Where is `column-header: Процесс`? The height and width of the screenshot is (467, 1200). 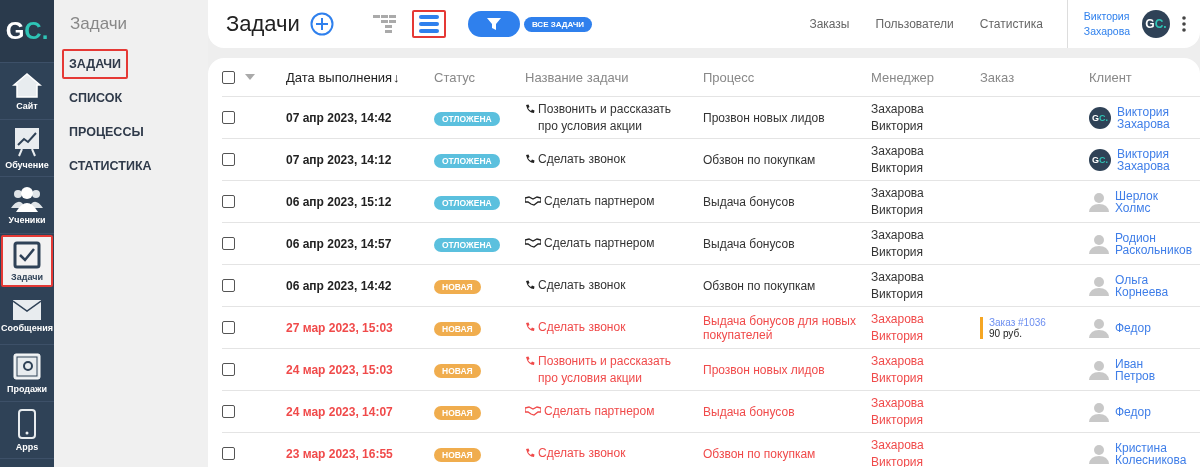 column-header: Процесс is located at coordinates (787, 77).